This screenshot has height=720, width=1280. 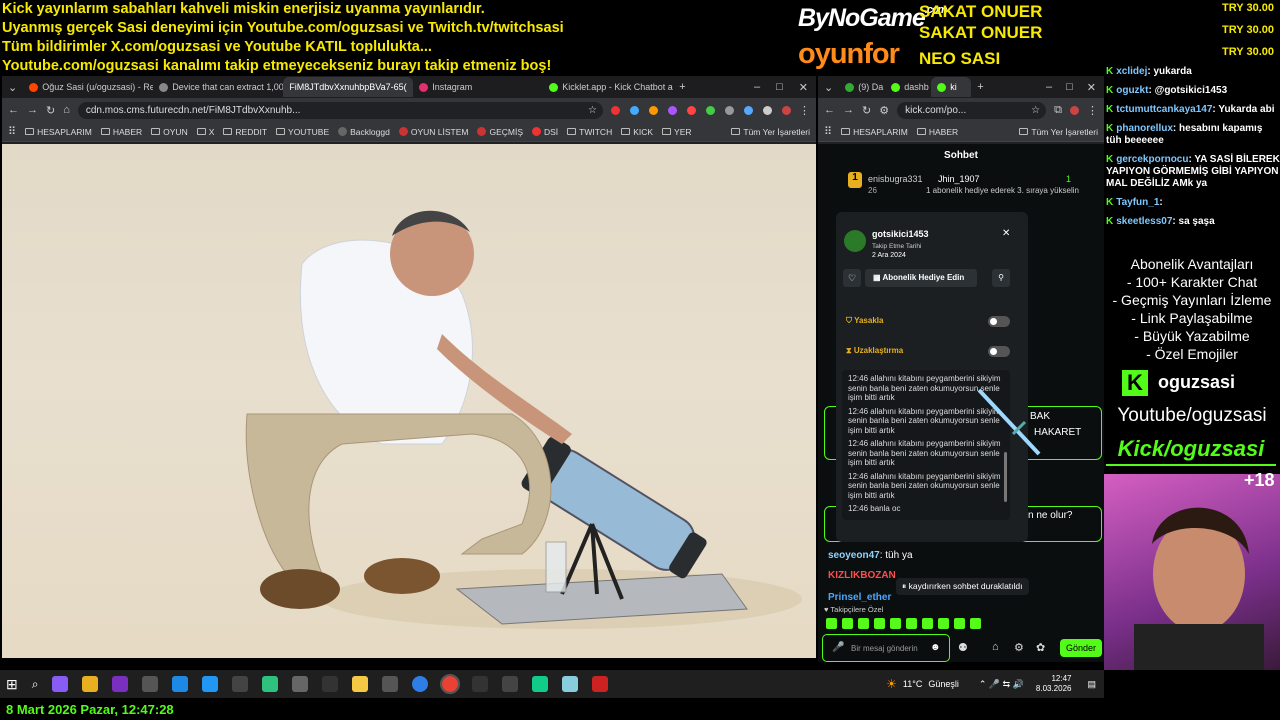 I want to click on chat-message-user: Prinsel_ether, so click(x=859, y=597).